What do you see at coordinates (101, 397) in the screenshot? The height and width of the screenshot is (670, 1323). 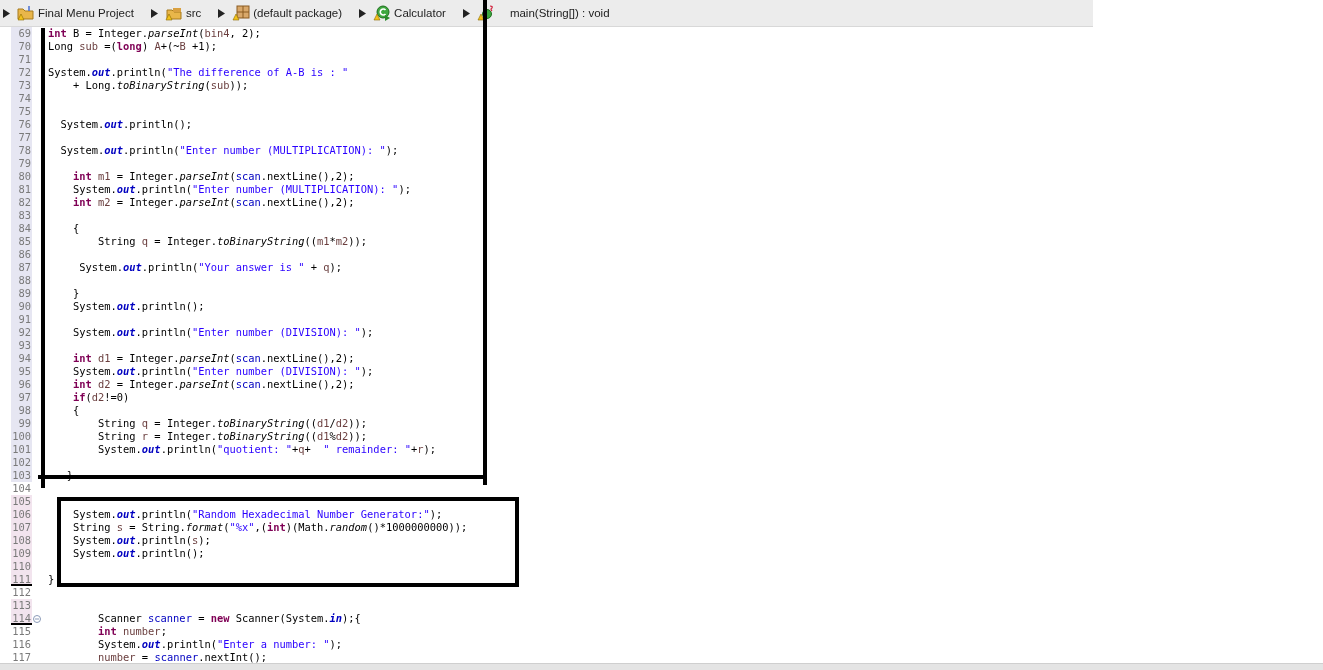 I see `code-line: if(d2!=0)` at bounding box center [101, 397].